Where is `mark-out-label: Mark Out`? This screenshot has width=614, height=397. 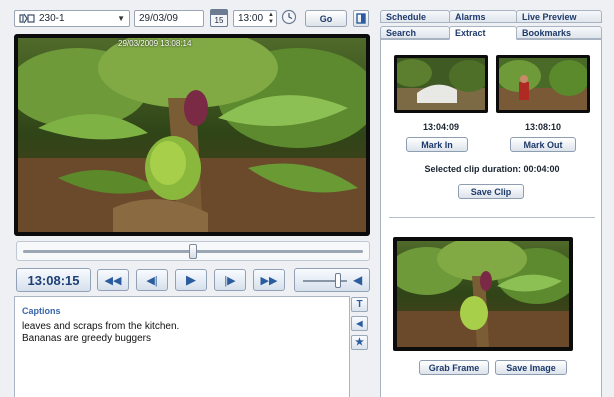
mark-out-label: Mark Out is located at coordinates (543, 144).